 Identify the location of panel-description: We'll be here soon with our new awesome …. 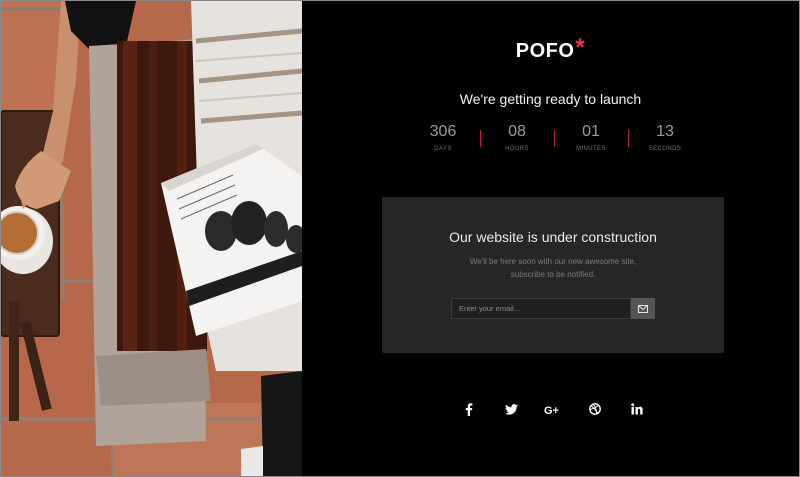
(553, 268).